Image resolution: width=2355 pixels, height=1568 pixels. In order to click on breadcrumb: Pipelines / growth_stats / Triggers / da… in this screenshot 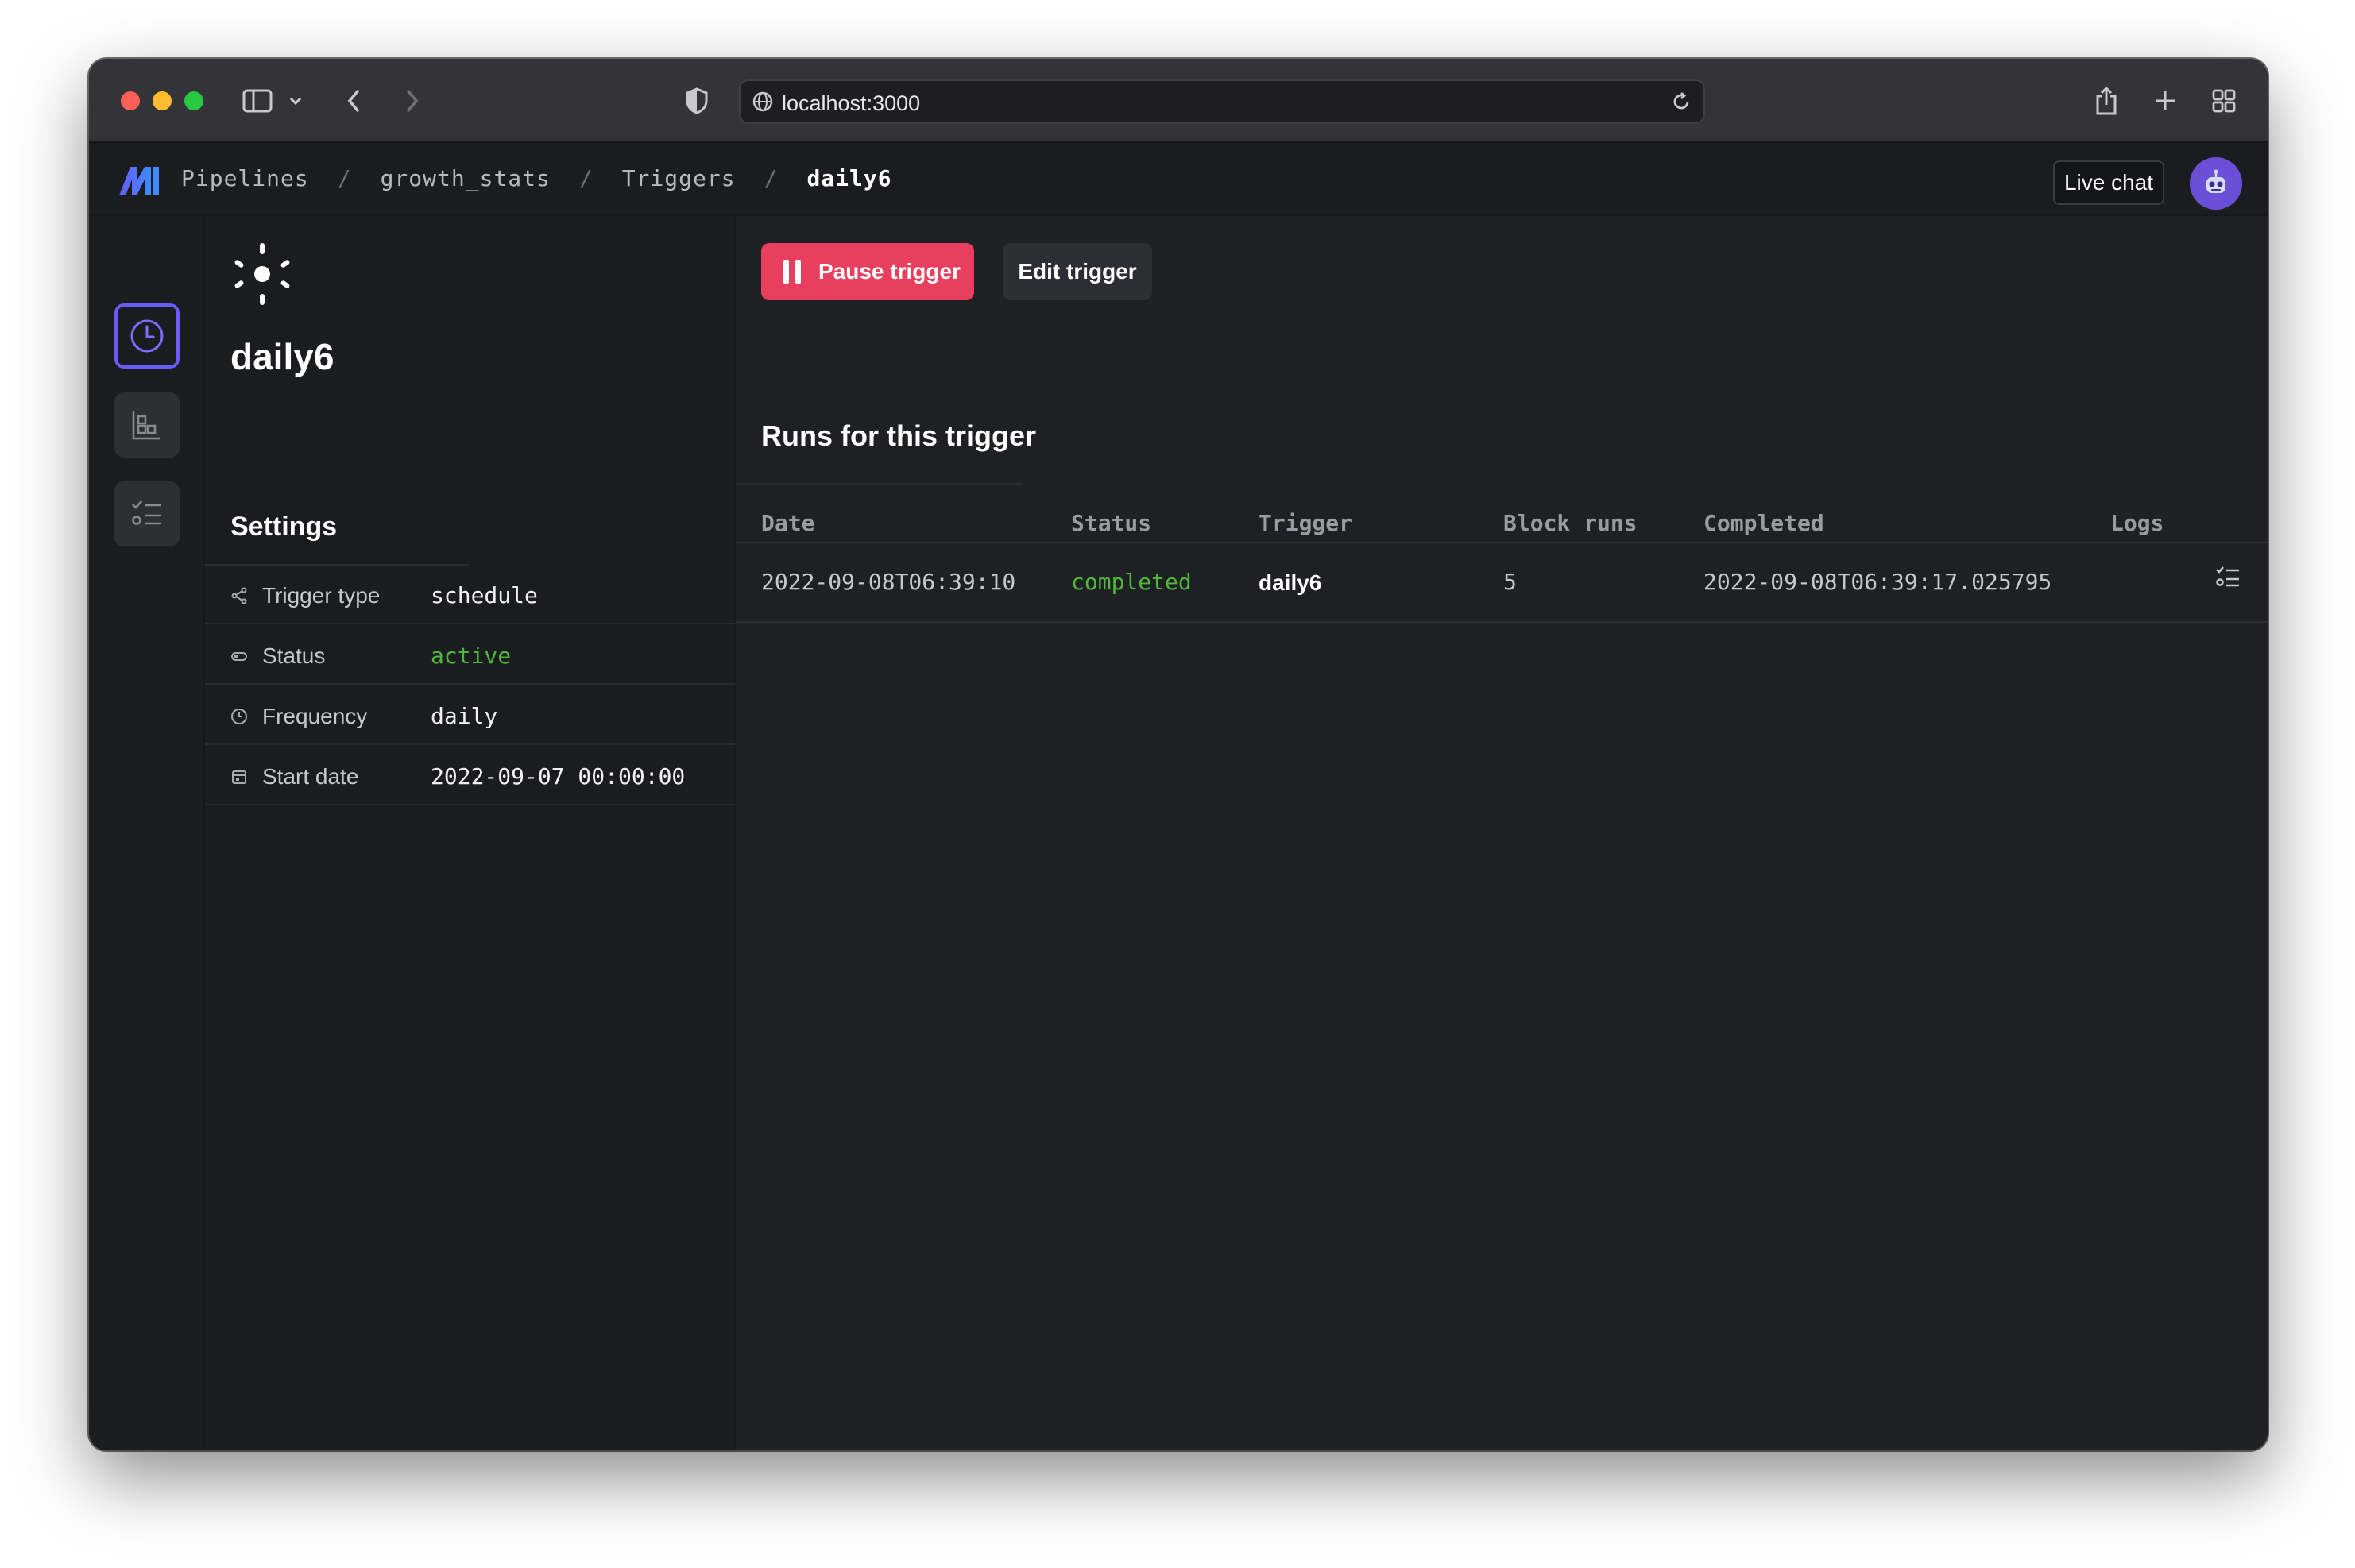, I will do `click(536, 178)`.